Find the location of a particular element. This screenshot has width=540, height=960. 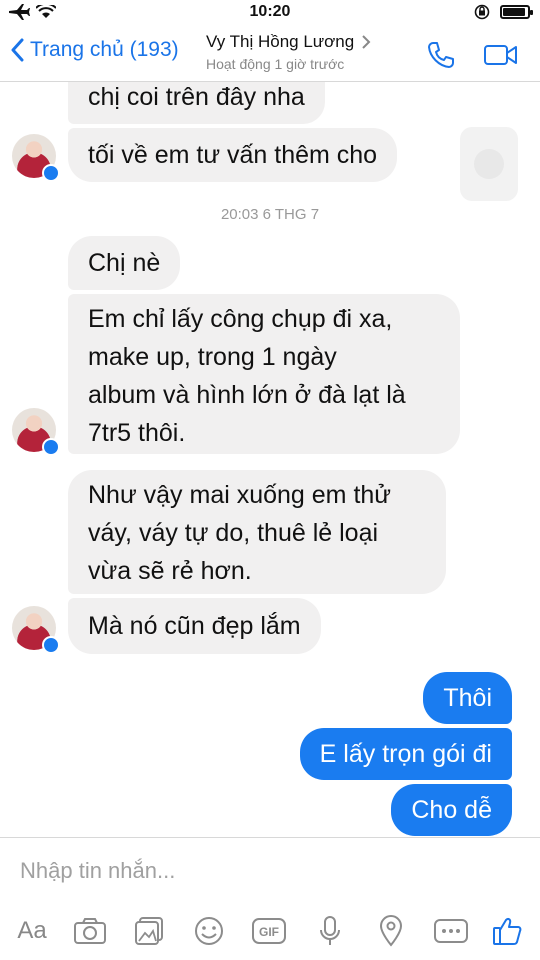

camera-icon is located at coordinates (90, 931).